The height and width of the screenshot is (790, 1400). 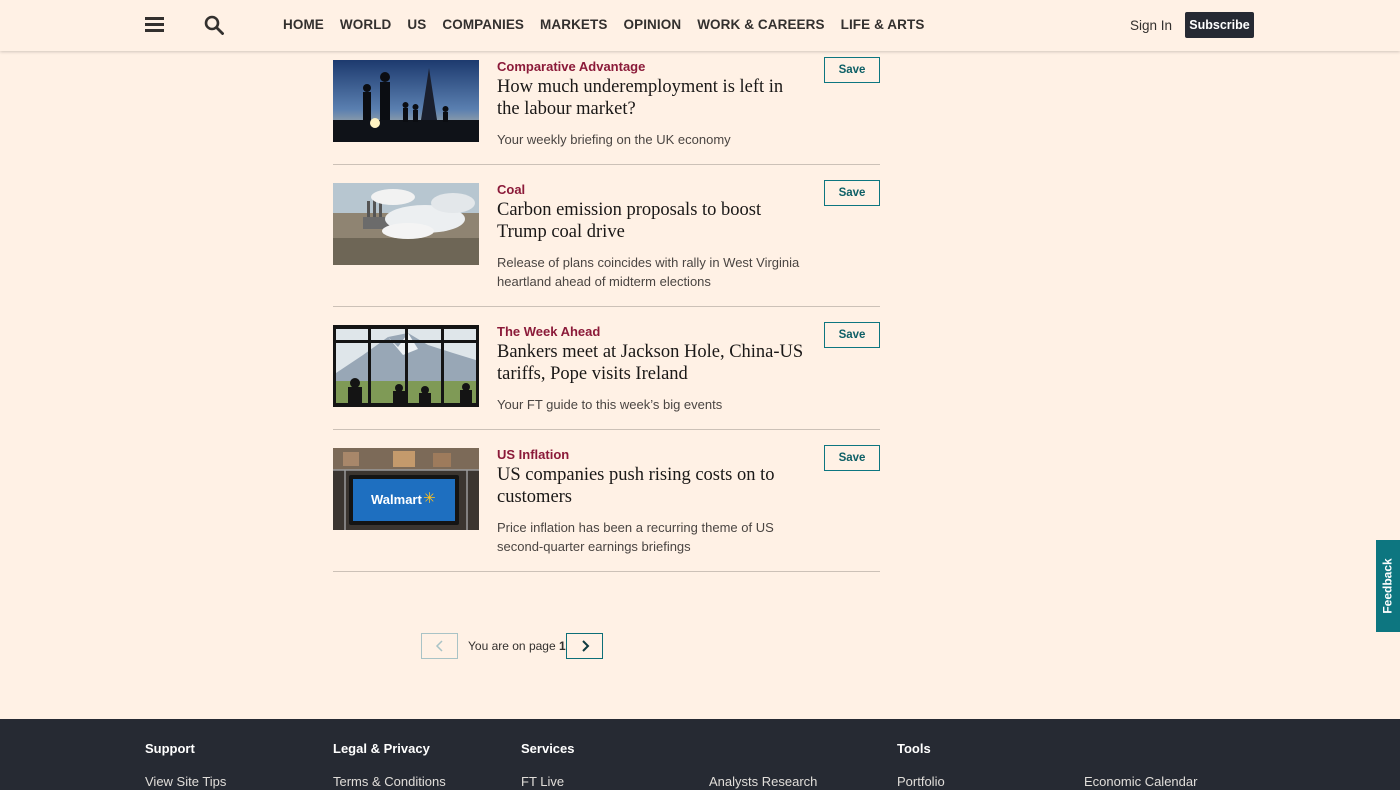 What do you see at coordinates (914, 748) in the screenshot?
I see `footer-heading-tools: Tools` at bounding box center [914, 748].